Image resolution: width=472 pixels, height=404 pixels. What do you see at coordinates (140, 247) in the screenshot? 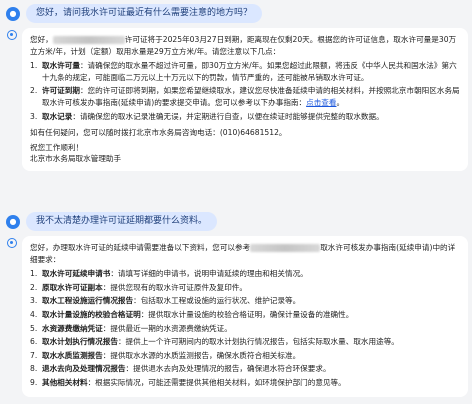
I see `intro-prefix: 您好，办理取水许可证的延续申请需要准备以下资料，您可以参考` at bounding box center [140, 247].